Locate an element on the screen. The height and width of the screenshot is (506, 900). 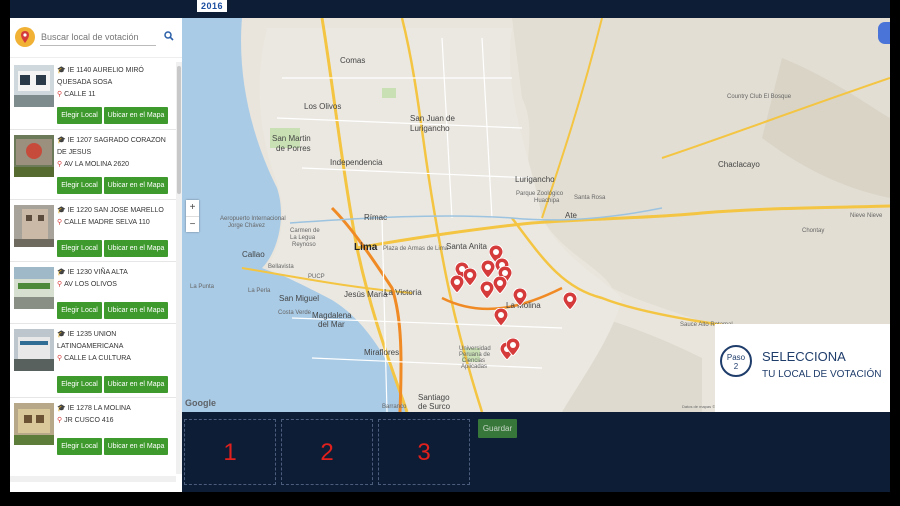
map-label: Rímac is located at coordinates (376, 217).